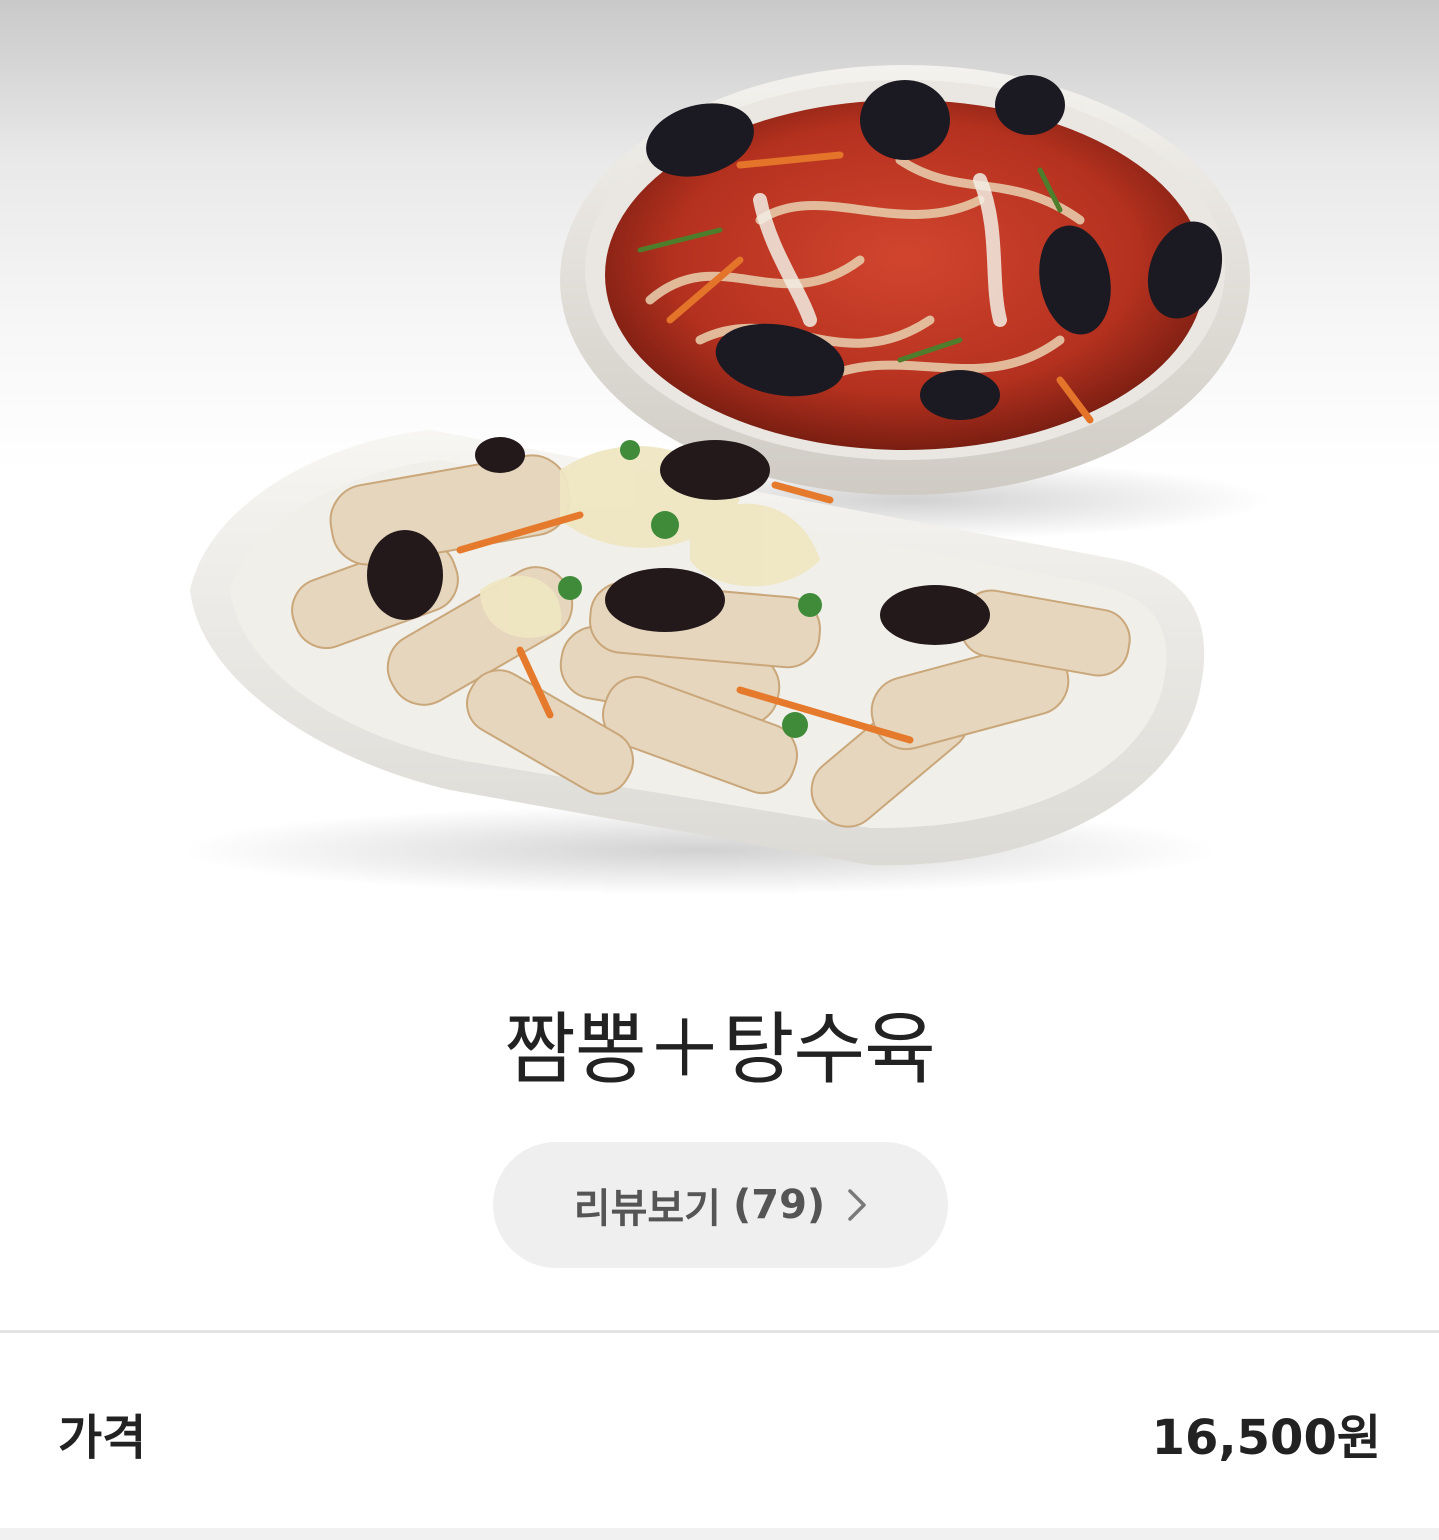 This screenshot has width=1439, height=1540. Describe the element at coordinates (647, 1209) in the screenshot. I see `review-button-label: 리뷰보기` at that location.